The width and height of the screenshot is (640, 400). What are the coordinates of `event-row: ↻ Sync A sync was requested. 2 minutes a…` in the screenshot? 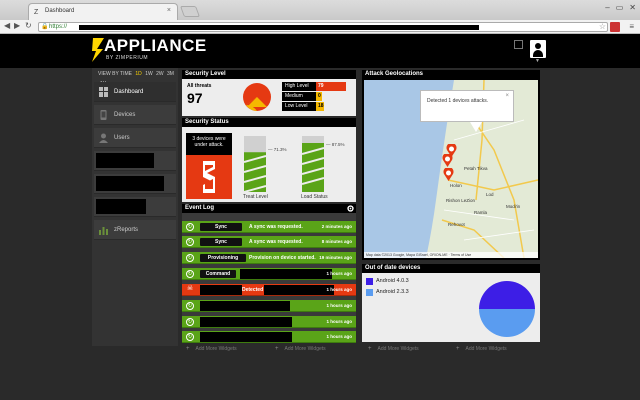 It's located at (269, 227).